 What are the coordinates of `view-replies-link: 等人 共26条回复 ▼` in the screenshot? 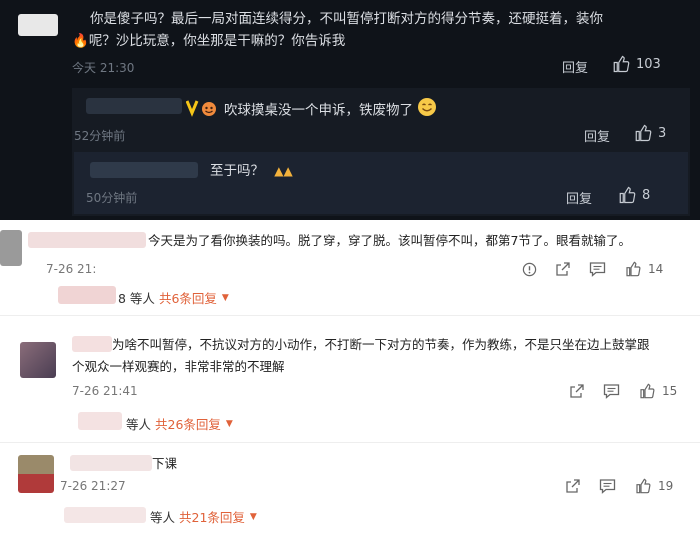 It's located at (179, 423).